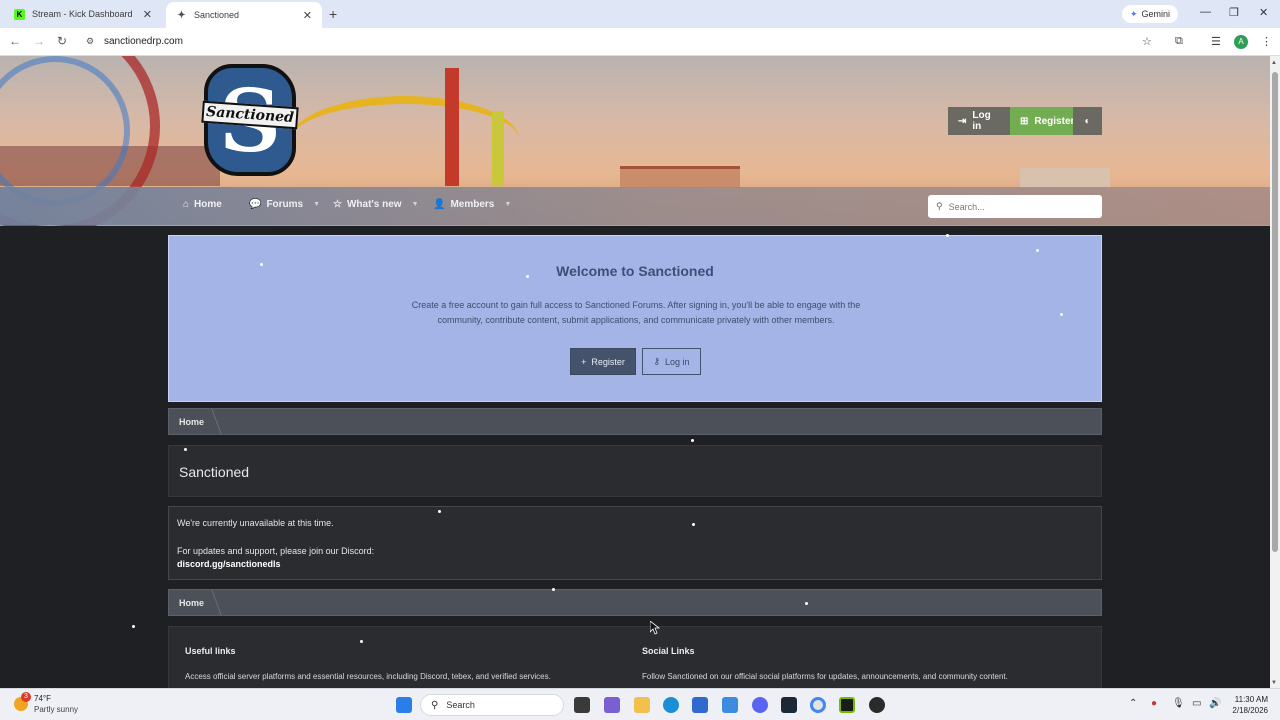 This screenshot has height=720, width=1280. I want to click on header-login-button: ⇥ Log in, so click(979, 121).